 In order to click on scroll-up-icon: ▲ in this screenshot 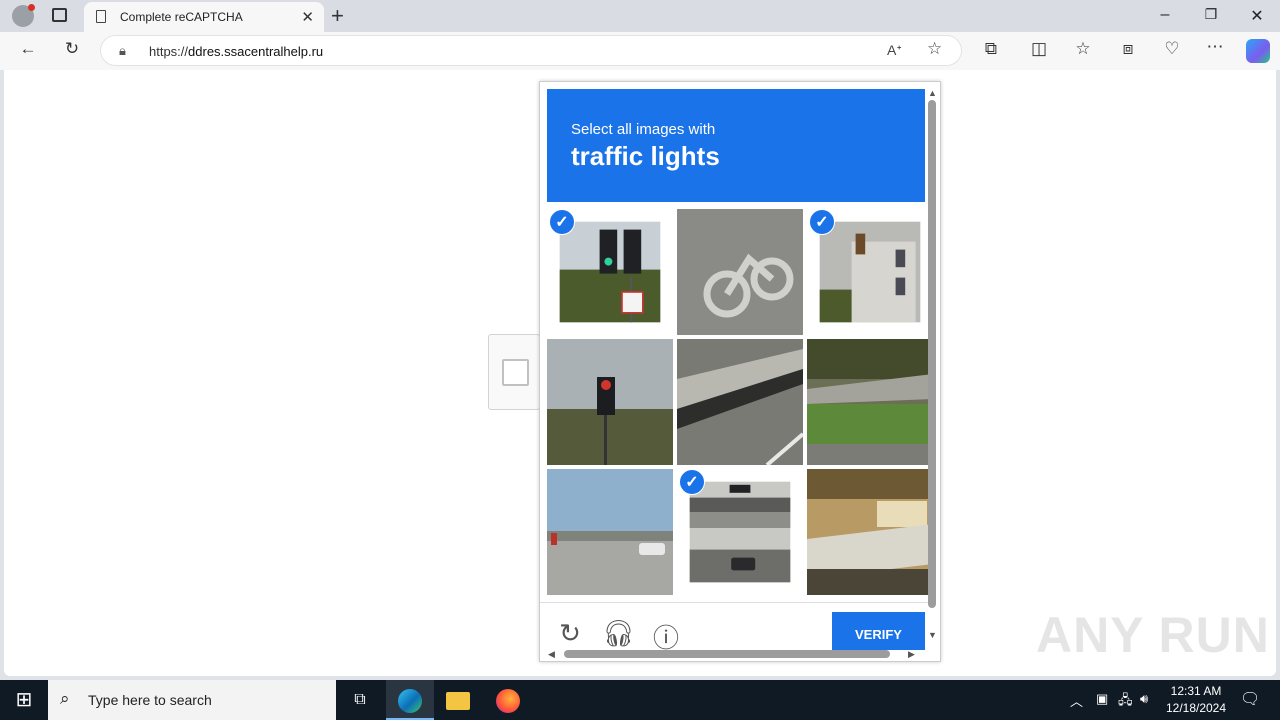, I will do `click(932, 93)`.